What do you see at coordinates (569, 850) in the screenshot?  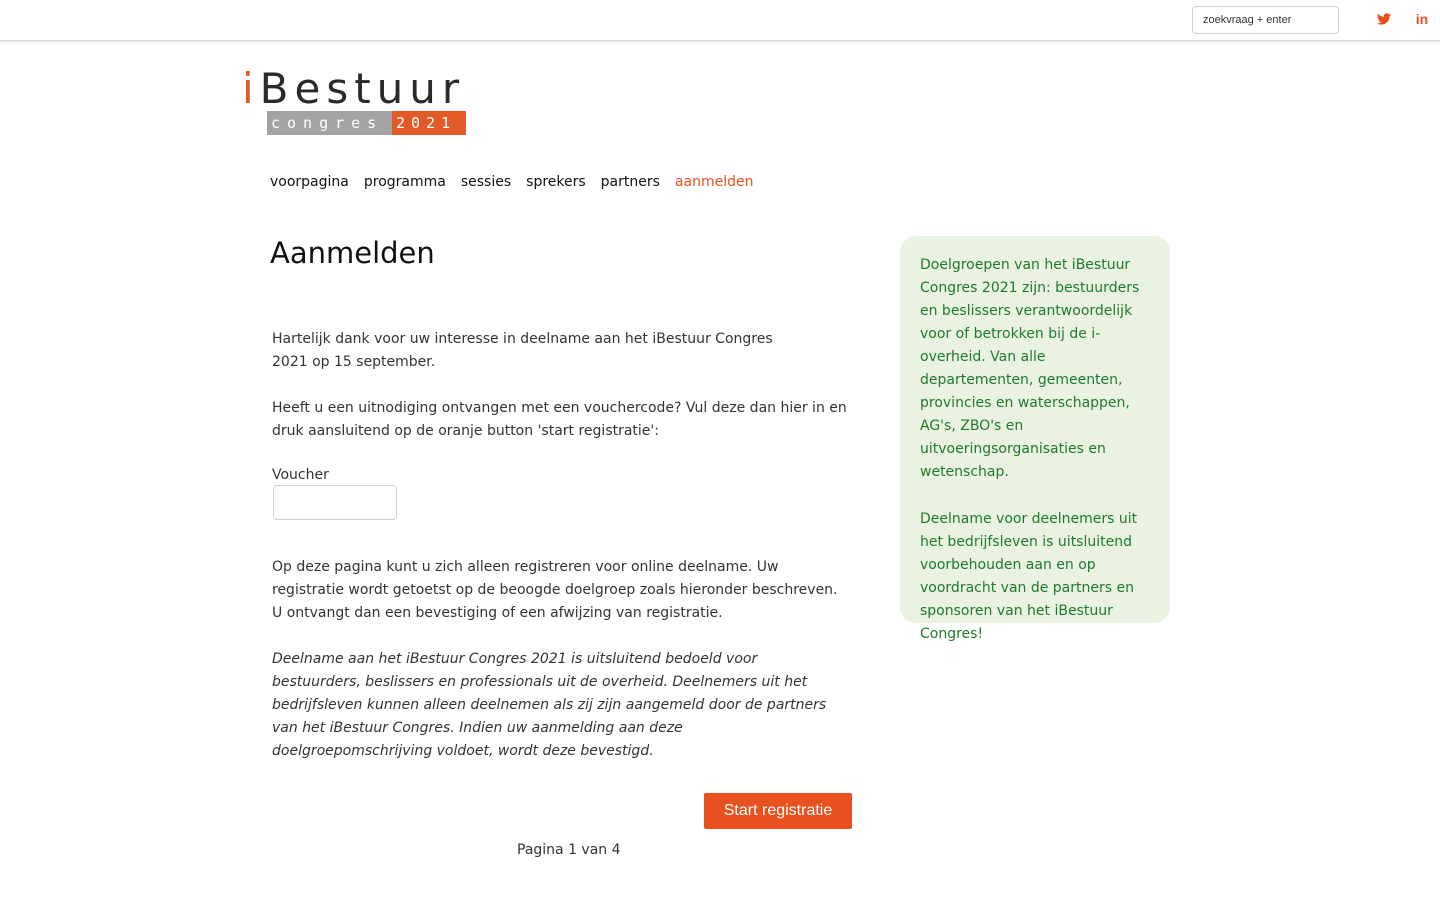 I see `page-indicator: Pagina 1 van 4` at bounding box center [569, 850].